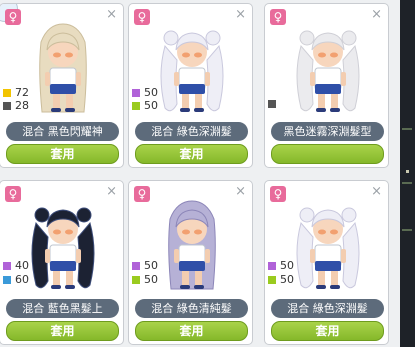 The width and height of the screenshot is (415, 347). What do you see at coordinates (22, 265) in the screenshot?
I see `dye-ratio-value: 40` at bounding box center [22, 265].